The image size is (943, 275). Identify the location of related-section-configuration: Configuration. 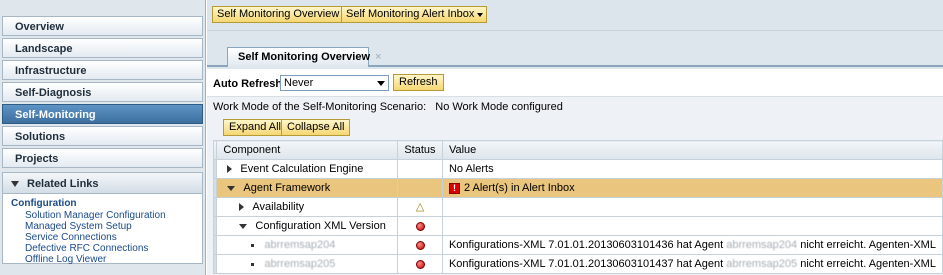
(44, 203).